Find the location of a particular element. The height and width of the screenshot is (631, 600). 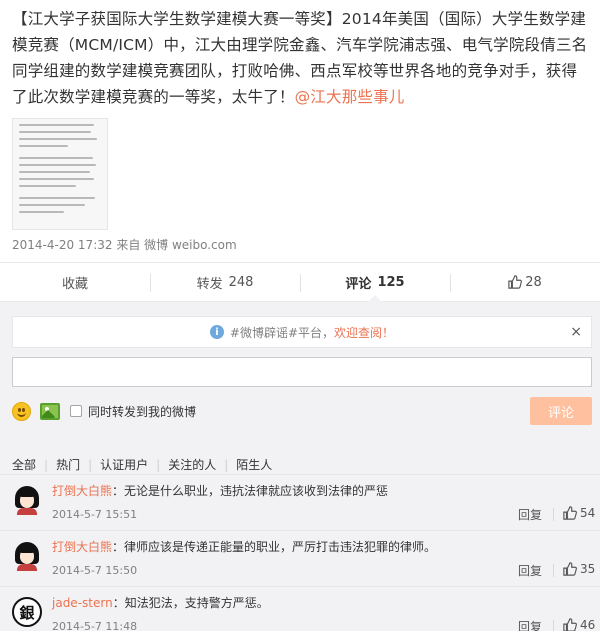

filter-hot: 热门 is located at coordinates (68, 464).